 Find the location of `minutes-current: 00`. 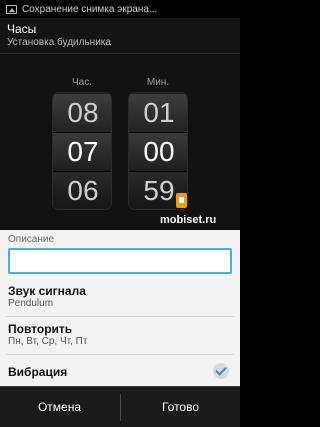

minutes-current: 00 is located at coordinates (158, 152).